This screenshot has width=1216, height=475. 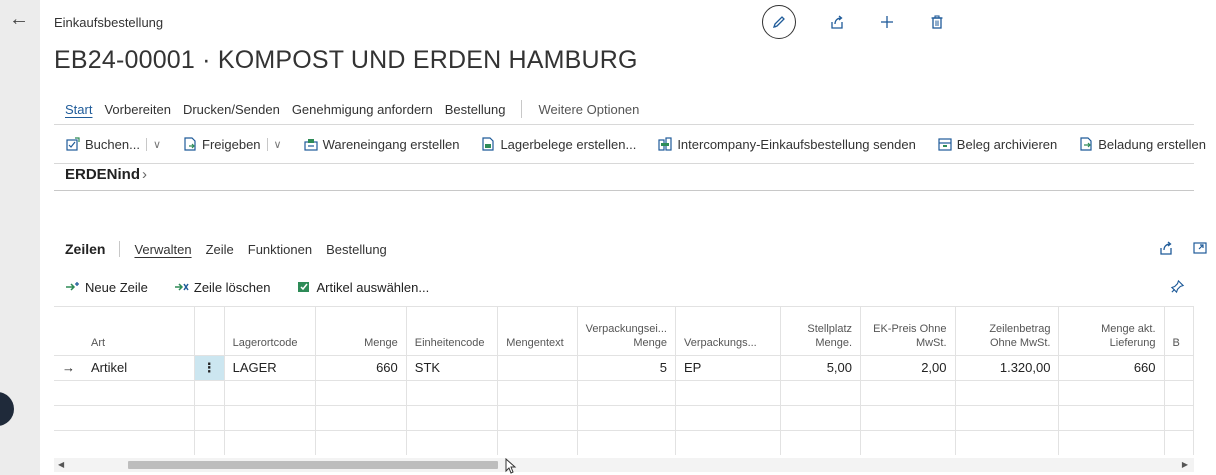 What do you see at coordinates (280, 249) in the screenshot?
I see `tab-funktionen: Funktionen` at bounding box center [280, 249].